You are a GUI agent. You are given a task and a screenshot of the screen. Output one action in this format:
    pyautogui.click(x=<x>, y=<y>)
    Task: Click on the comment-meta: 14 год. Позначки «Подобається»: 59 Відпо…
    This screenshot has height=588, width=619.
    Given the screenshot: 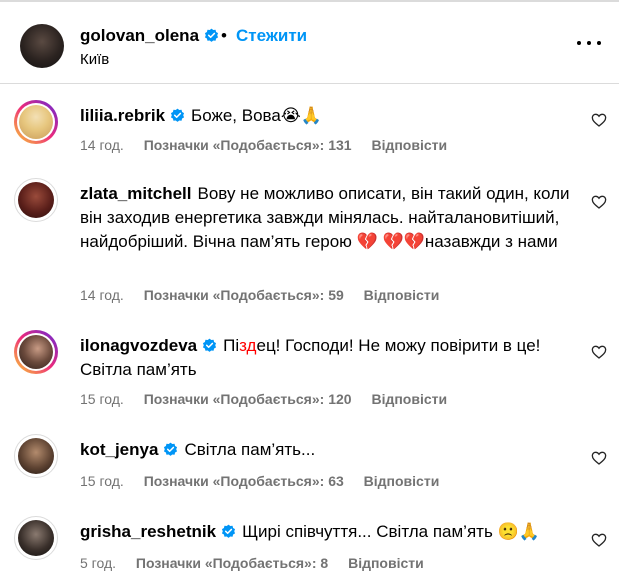 What is the action you would take?
    pyautogui.click(x=267, y=295)
    